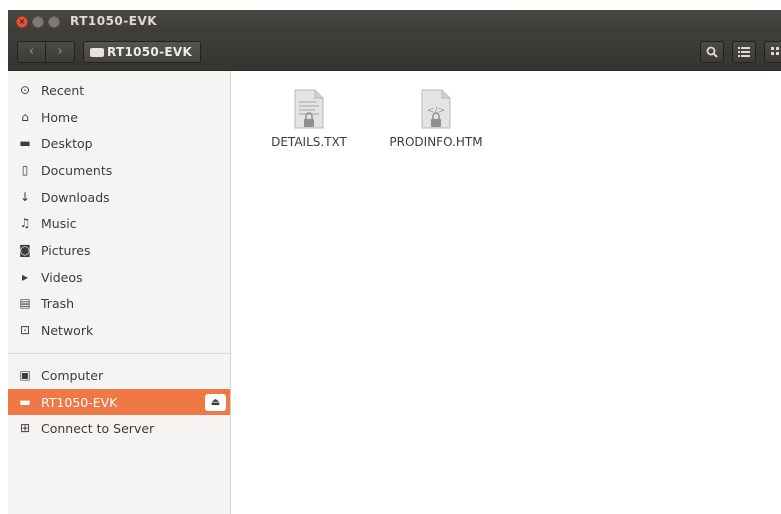 The height and width of the screenshot is (514, 781). I want to click on sidebar-item-connect-to-server: ⊞ Connect to Server, so click(119, 428).